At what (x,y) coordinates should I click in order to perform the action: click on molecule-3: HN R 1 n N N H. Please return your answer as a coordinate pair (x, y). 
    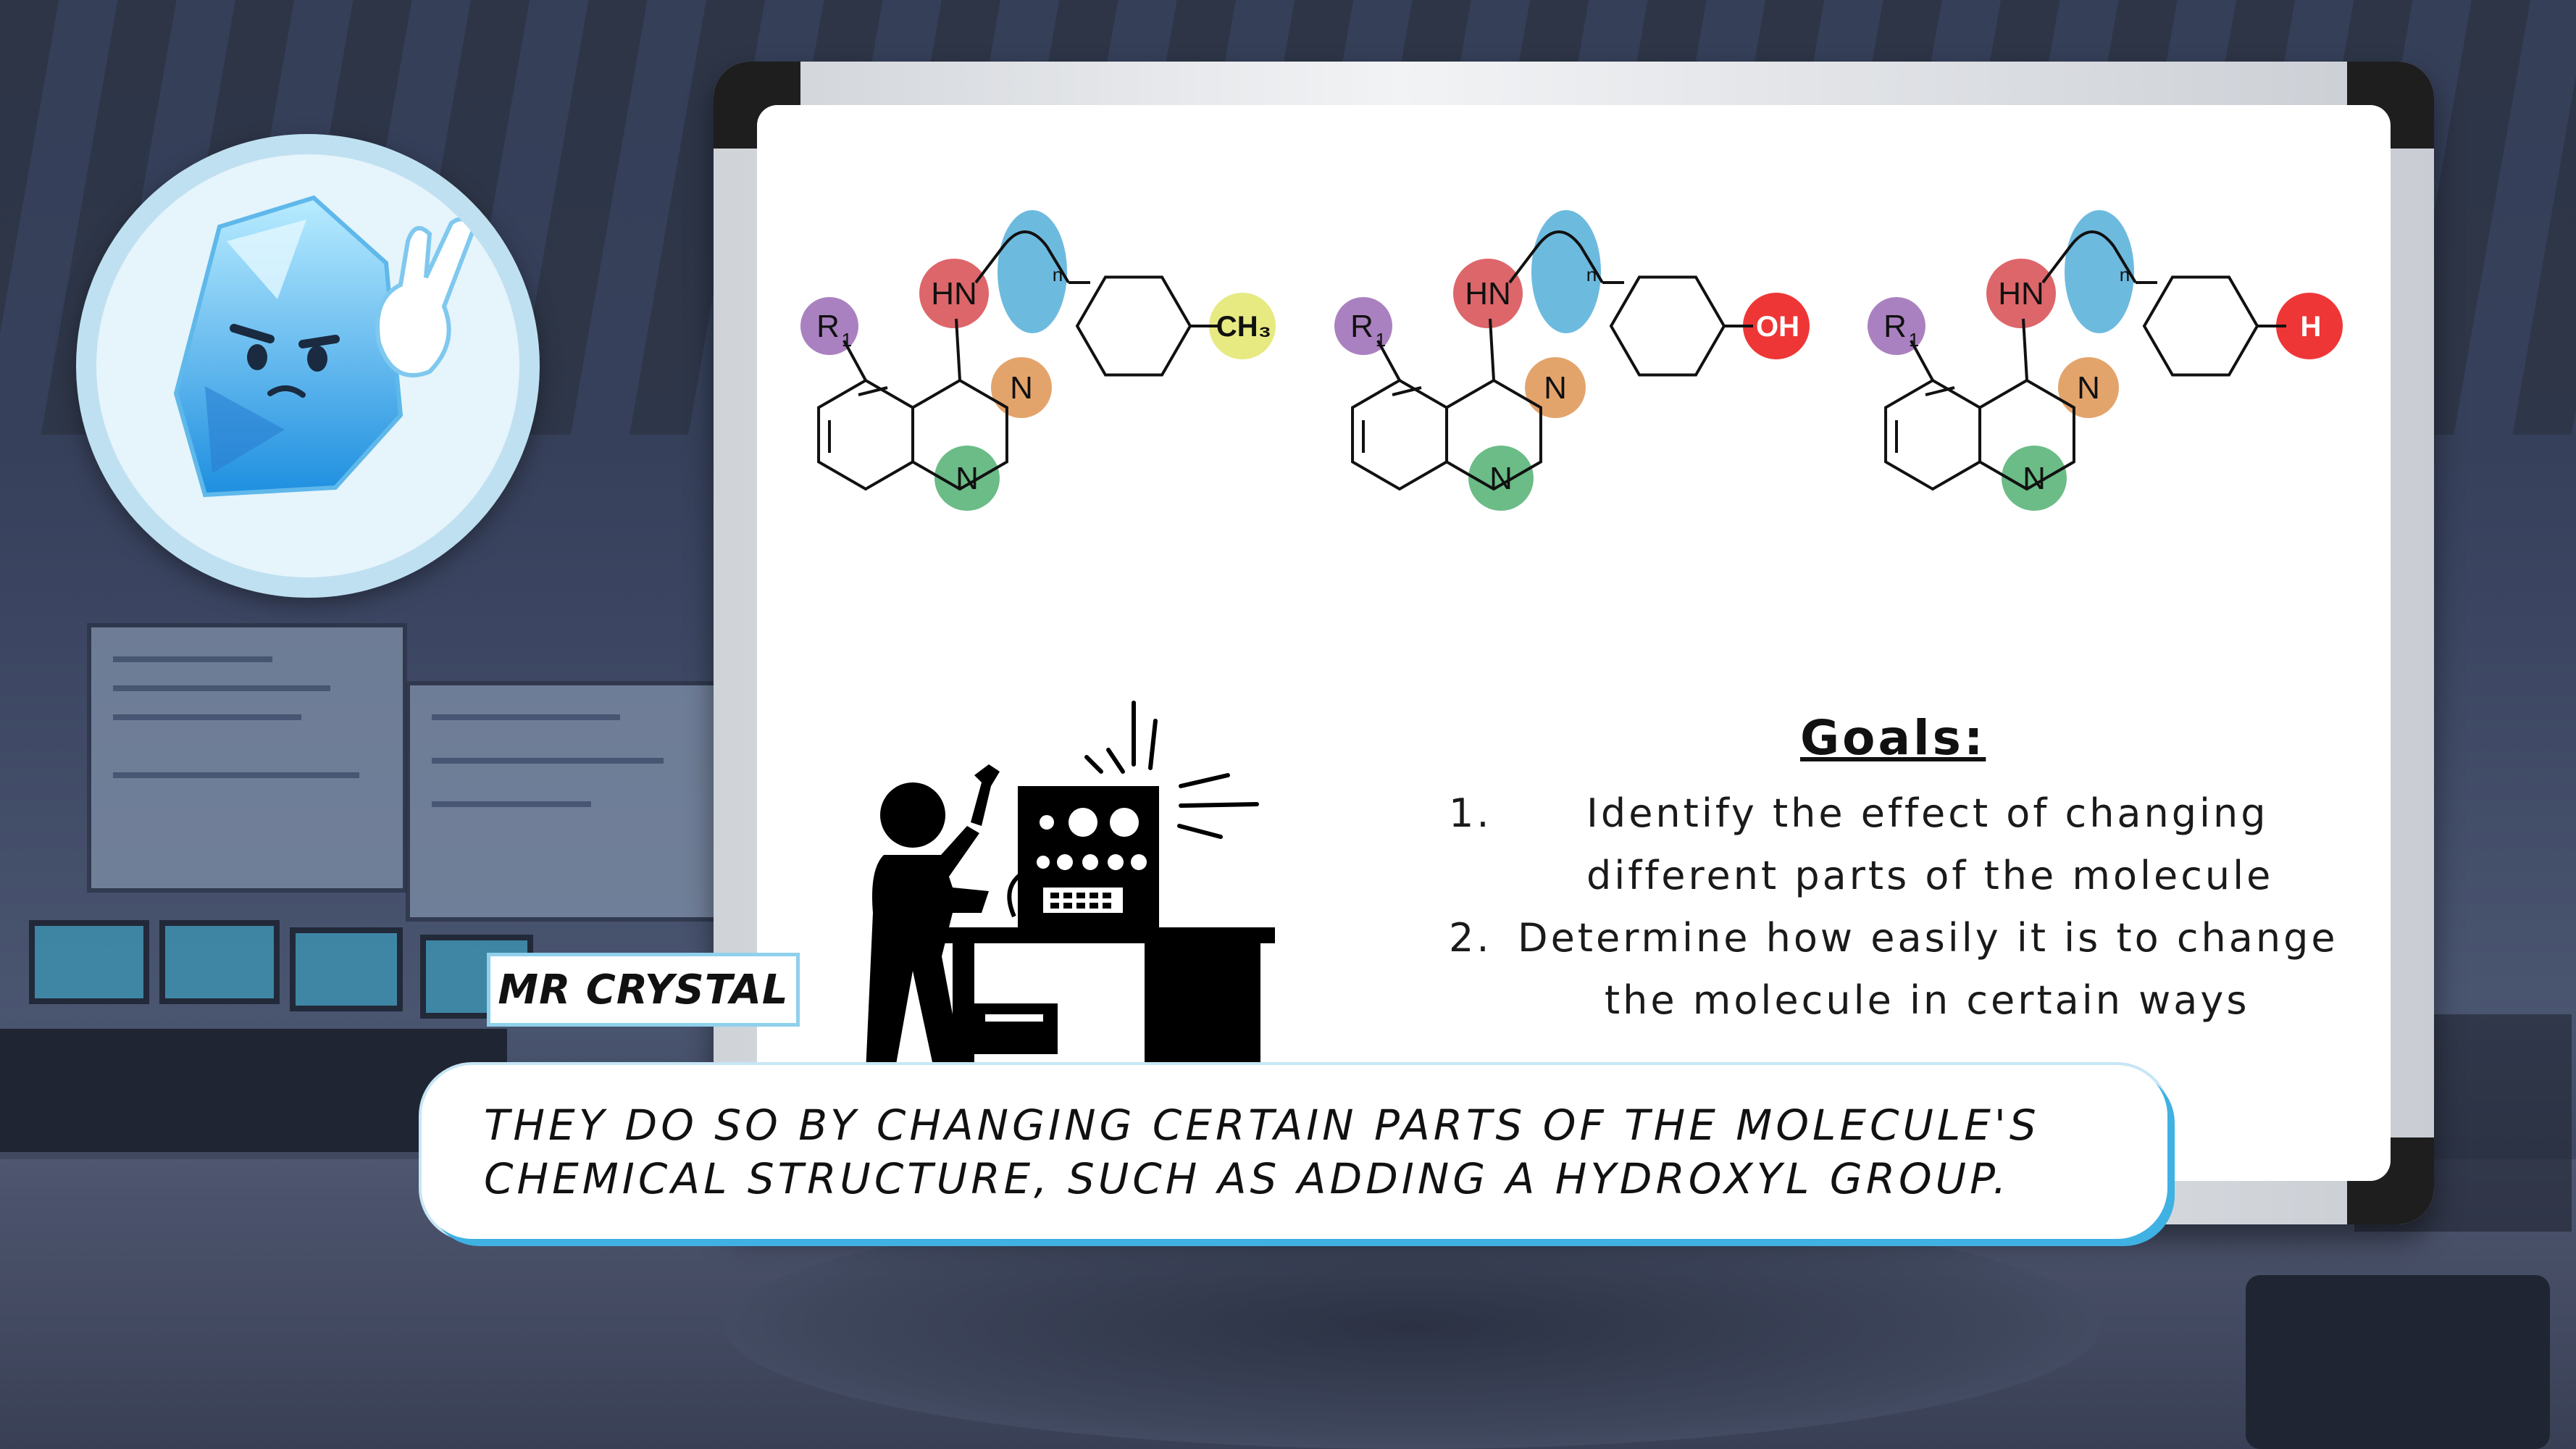
    Looking at the image, I should click on (2114, 362).